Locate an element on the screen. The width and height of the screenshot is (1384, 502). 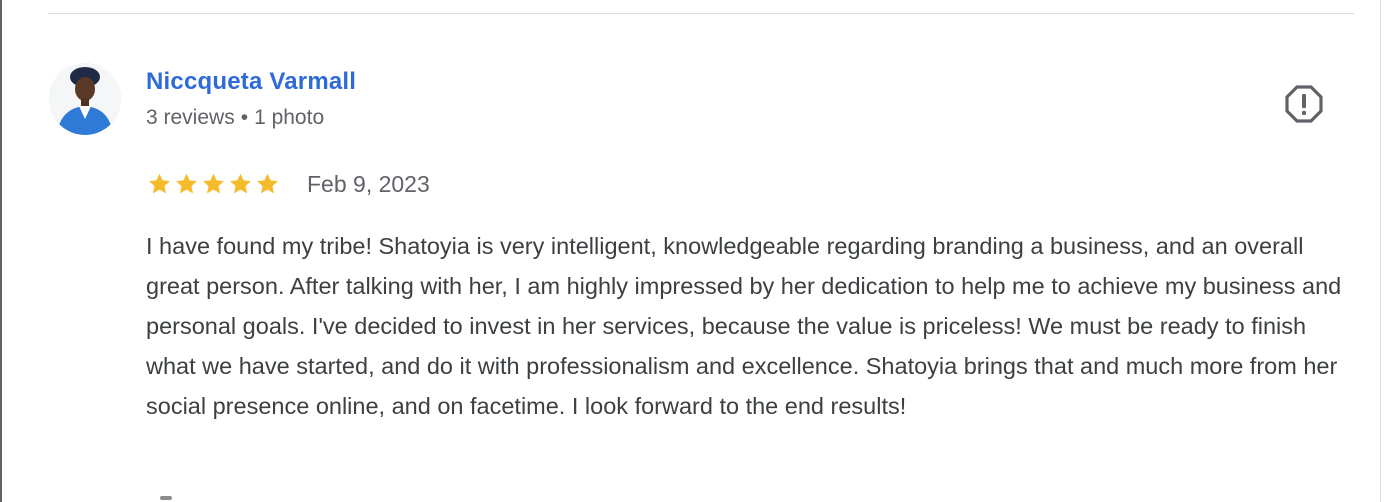
report-review-button is located at coordinates (1304, 104).